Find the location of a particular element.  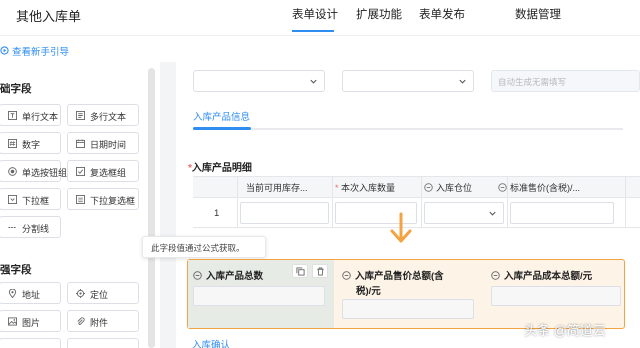

number-icon is located at coordinates (12, 143).